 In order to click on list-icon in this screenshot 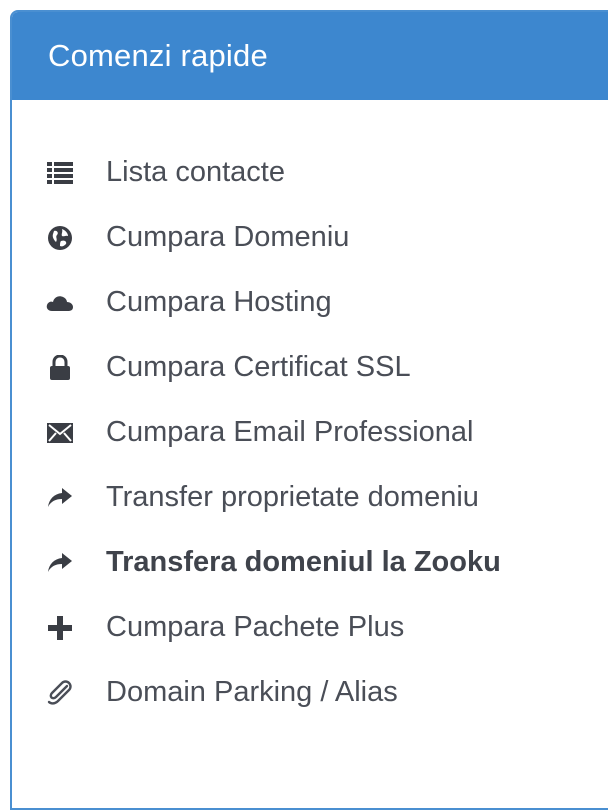, I will do `click(60, 173)`.